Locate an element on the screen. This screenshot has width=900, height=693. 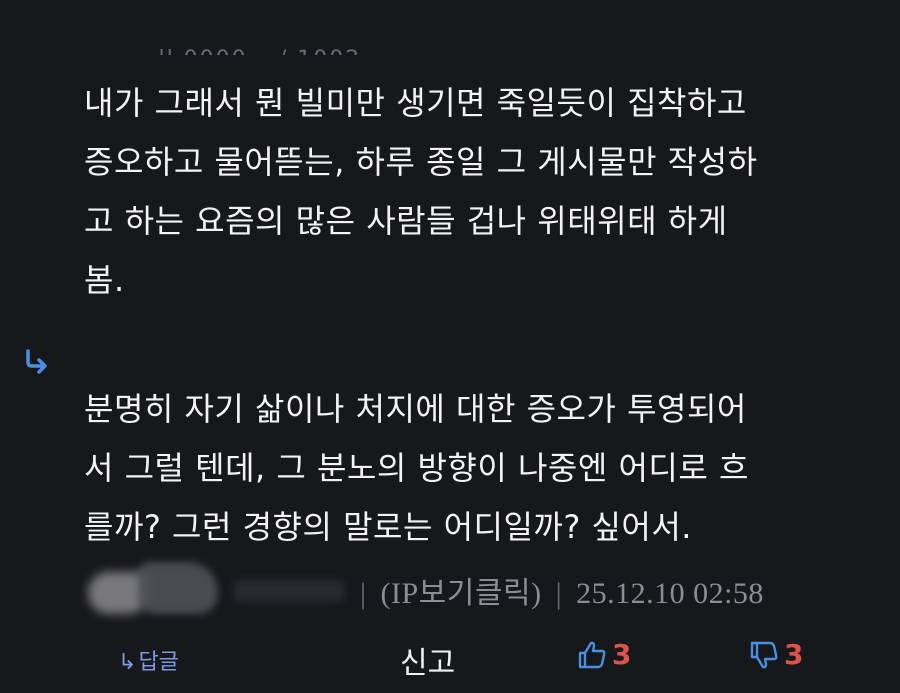
reply-small-arrow-icon: ↳ is located at coordinates (127, 662).